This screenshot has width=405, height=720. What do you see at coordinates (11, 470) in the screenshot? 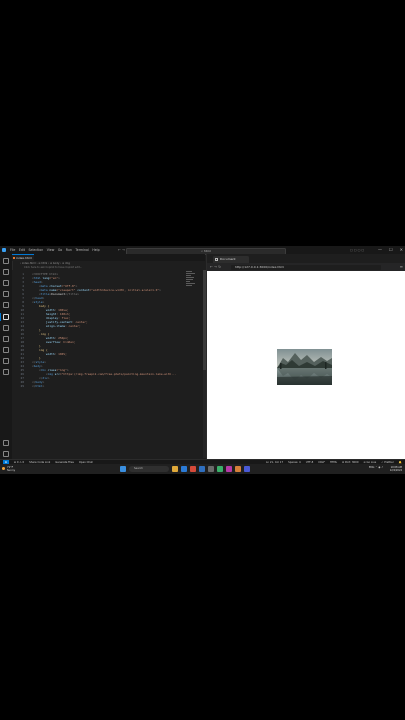
I see `weather-condition: Sunny` at bounding box center [11, 470].